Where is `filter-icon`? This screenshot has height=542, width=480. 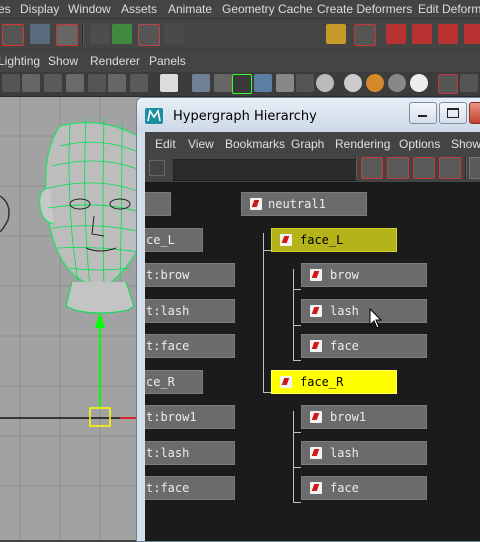
filter-icon is located at coordinates (100, 34).